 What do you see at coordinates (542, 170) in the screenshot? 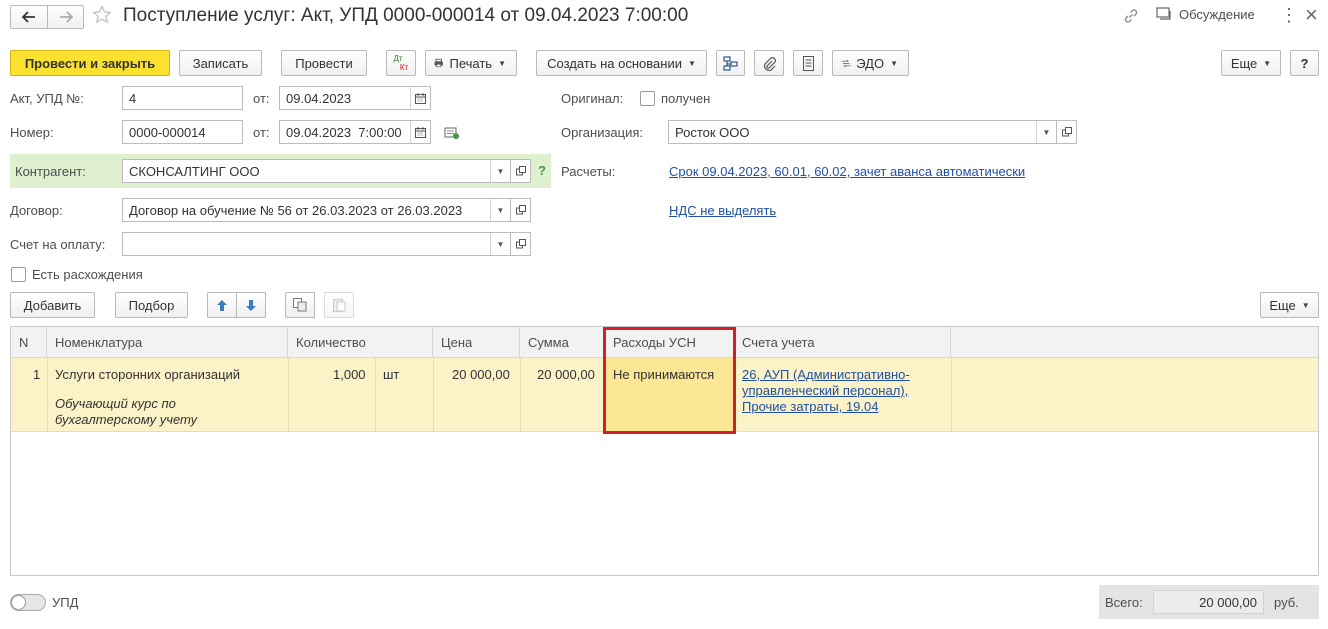
I see `contractor-help-icon: ?` at bounding box center [542, 170].